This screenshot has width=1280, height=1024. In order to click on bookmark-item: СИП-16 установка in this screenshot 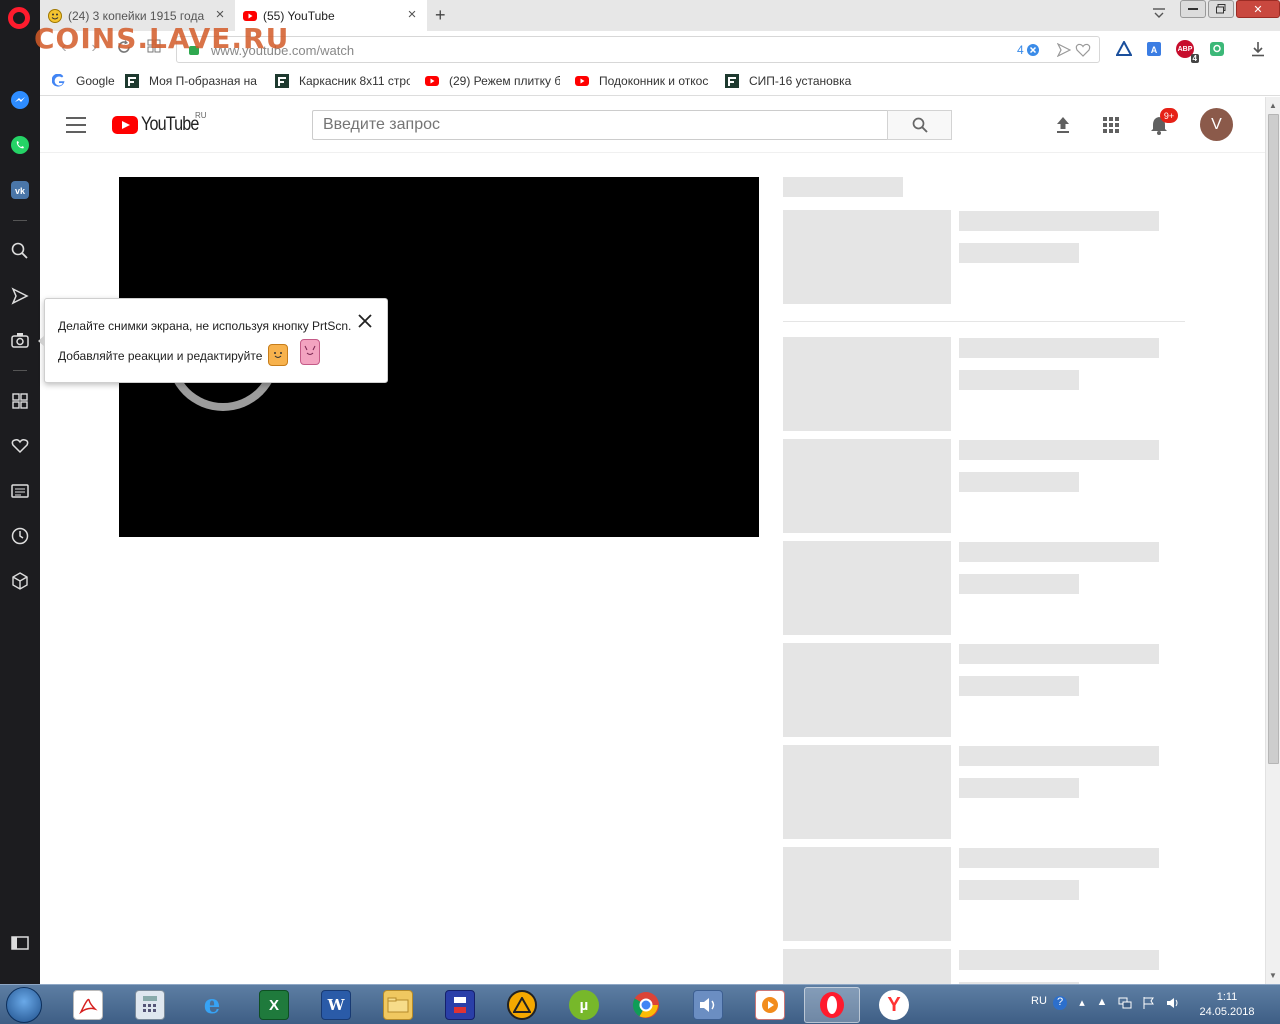, I will do `click(795, 81)`.